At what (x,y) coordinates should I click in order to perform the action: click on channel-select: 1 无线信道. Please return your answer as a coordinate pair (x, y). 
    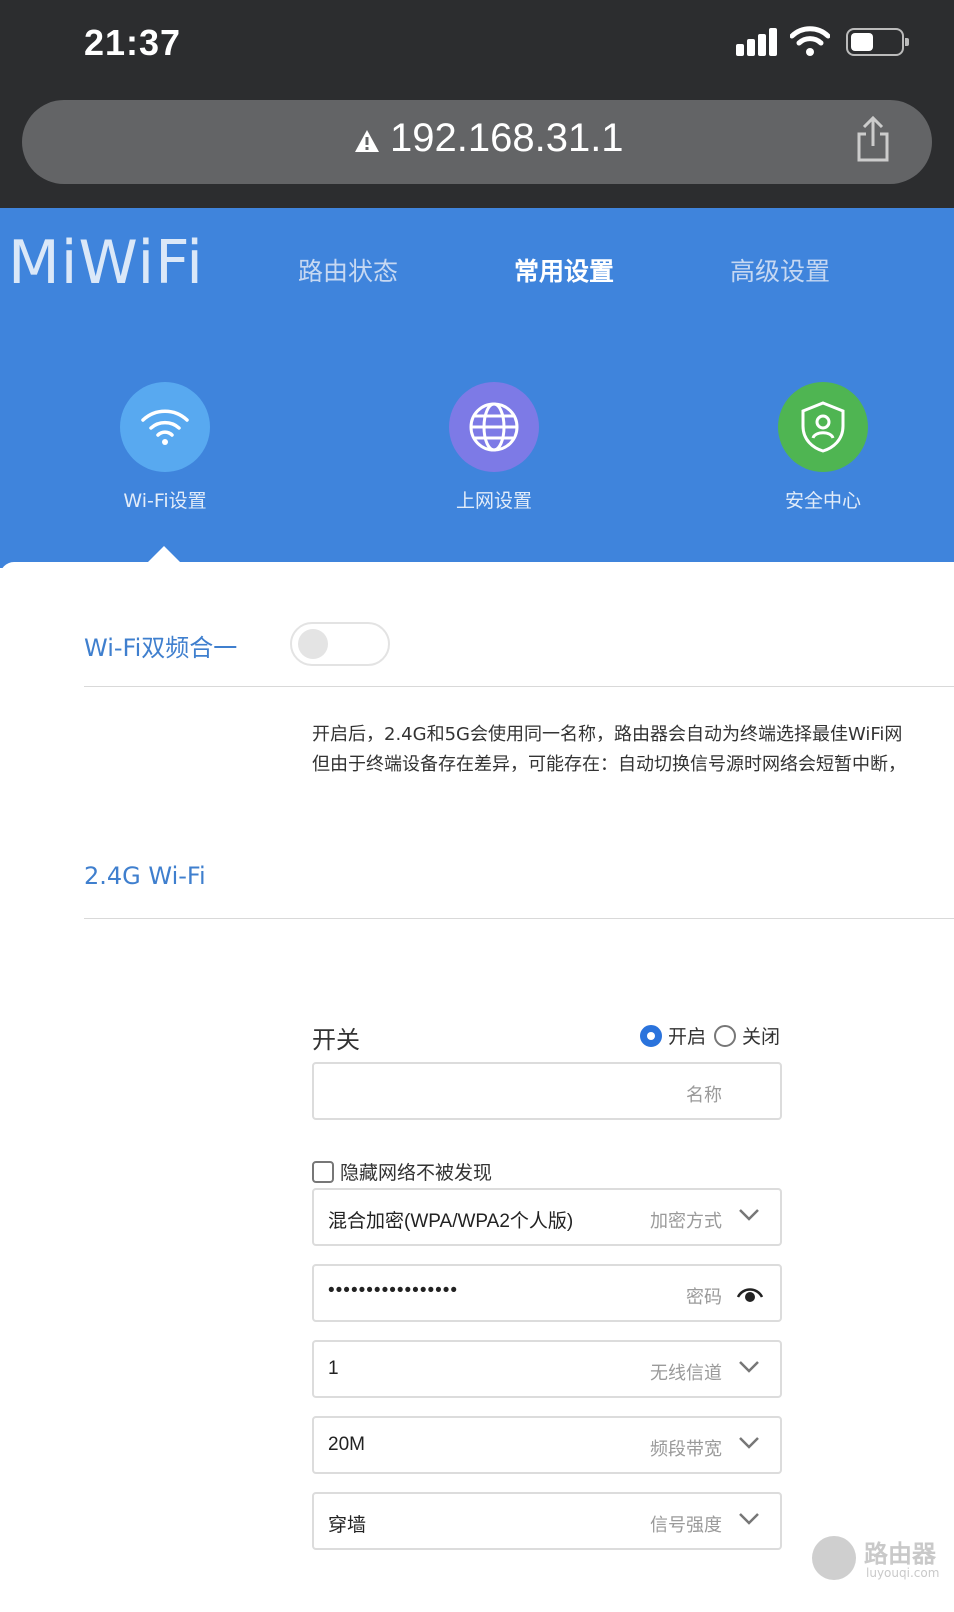
    Looking at the image, I should click on (547, 1369).